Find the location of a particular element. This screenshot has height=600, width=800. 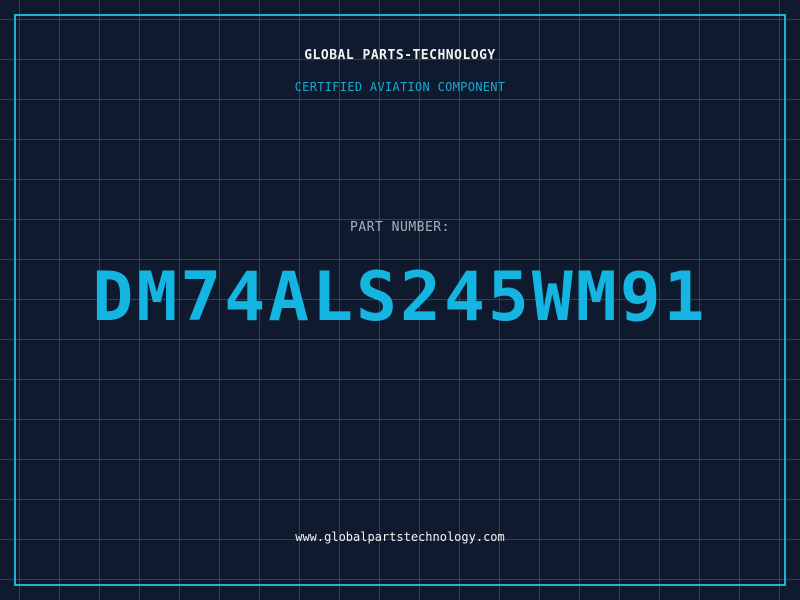

website-url: www.globalpartstechnology.com is located at coordinates (400, 537).